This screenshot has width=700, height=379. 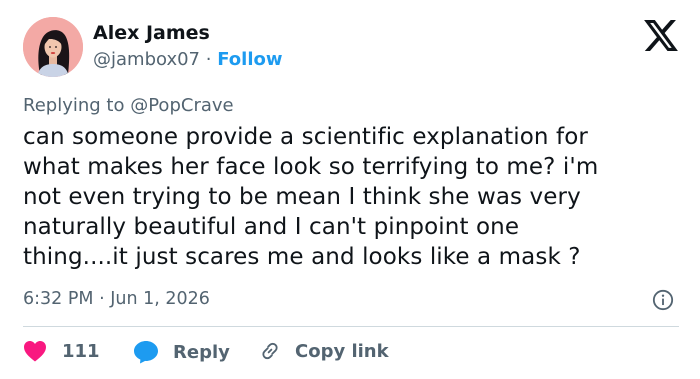 I want to click on avatar, so click(x=53, y=47).